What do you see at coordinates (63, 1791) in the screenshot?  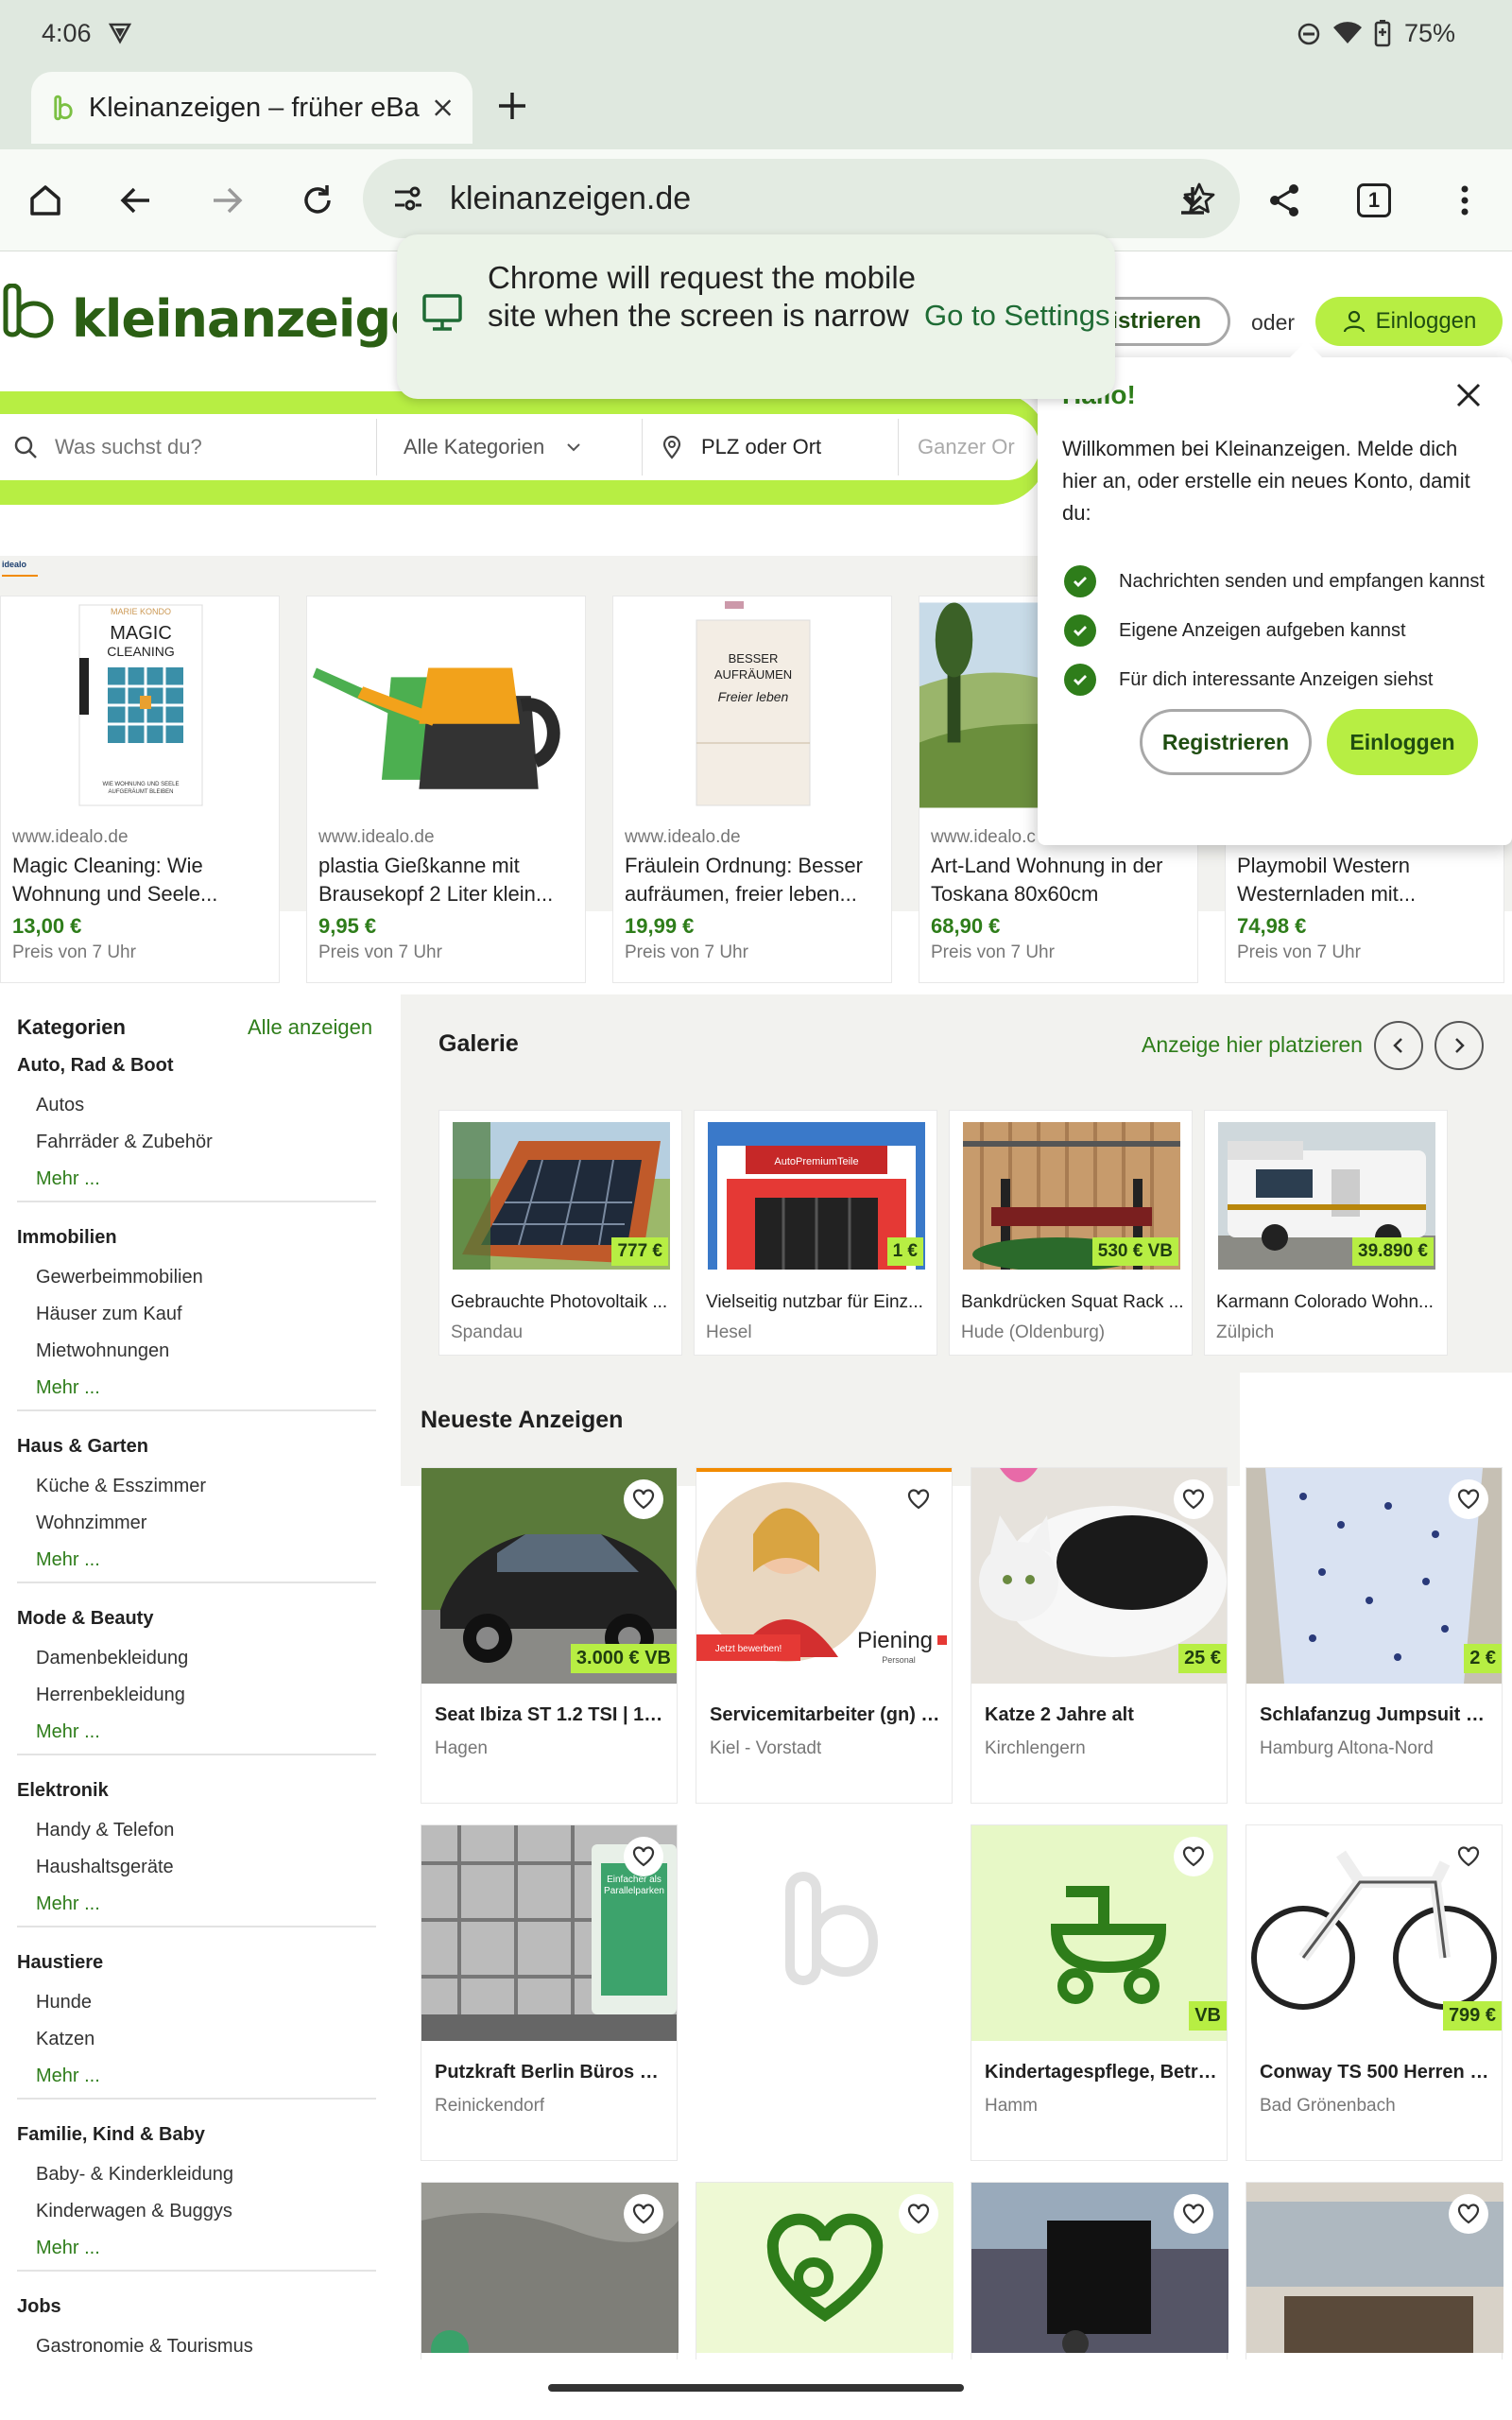 I see `category-title: Elektronik` at bounding box center [63, 1791].